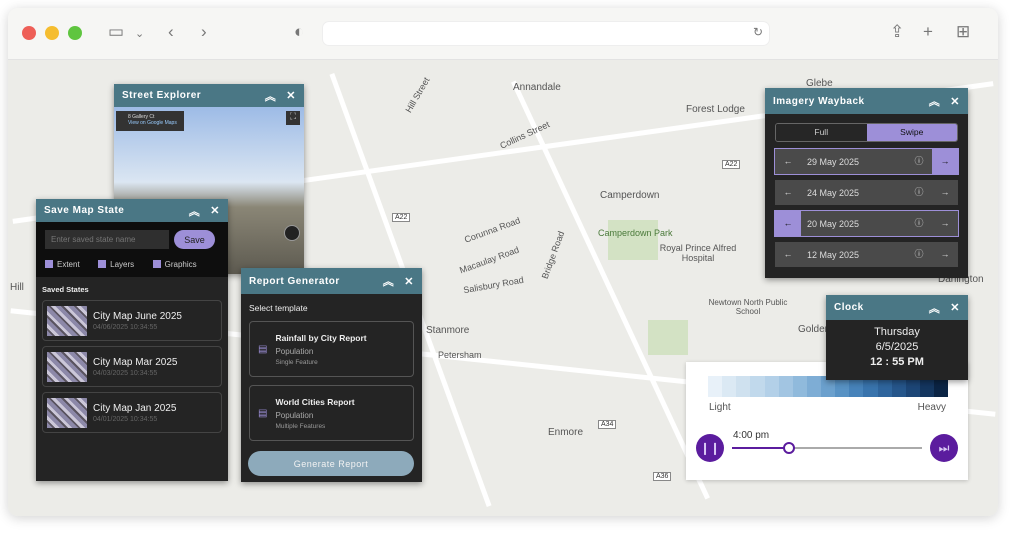 This screenshot has width=1024, height=535. What do you see at coordinates (928, 32) in the screenshot?
I see `new-tab-icon: +` at bounding box center [928, 32].